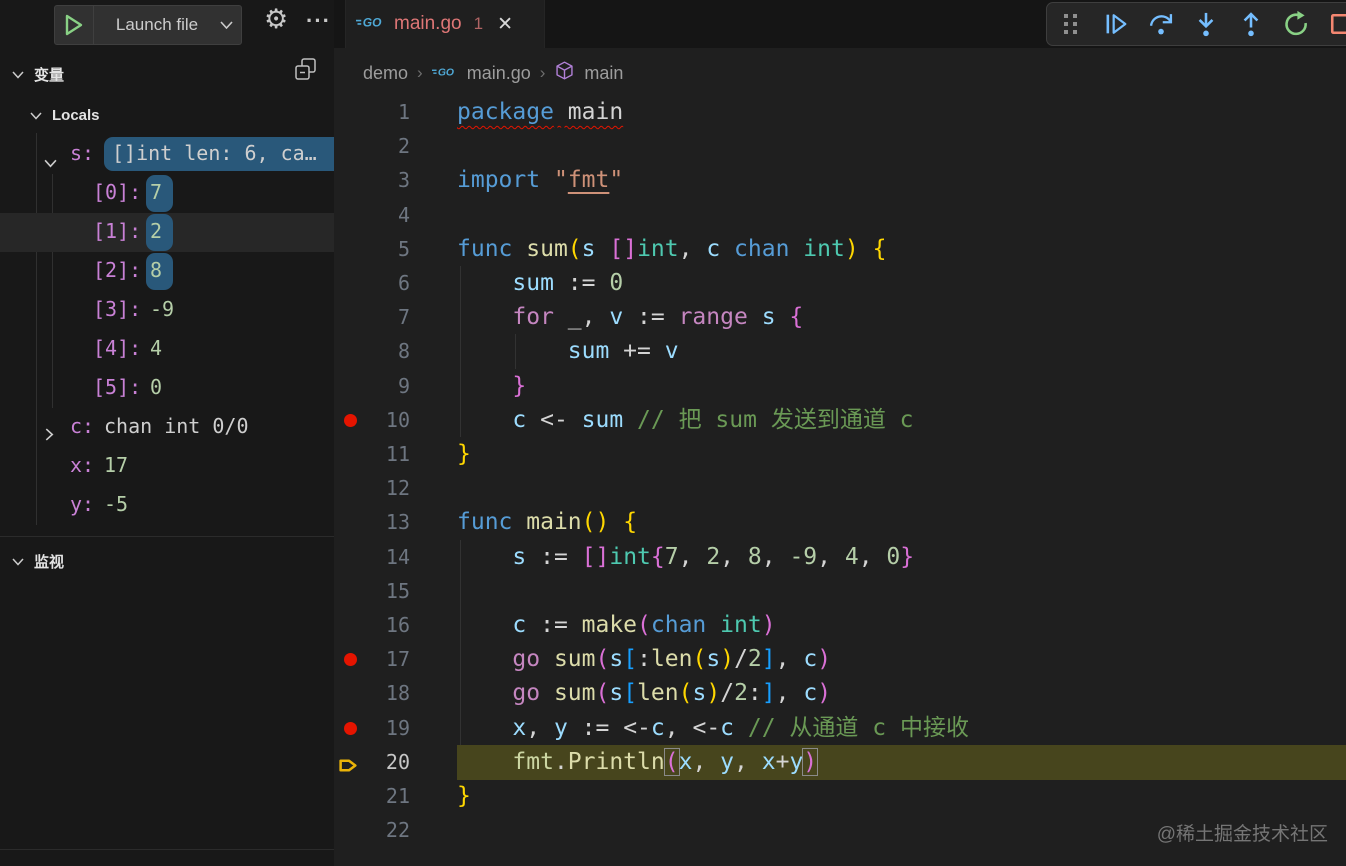  What do you see at coordinates (74, 25) in the screenshot?
I see `start-debug-icon` at bounding box center [74, 25].